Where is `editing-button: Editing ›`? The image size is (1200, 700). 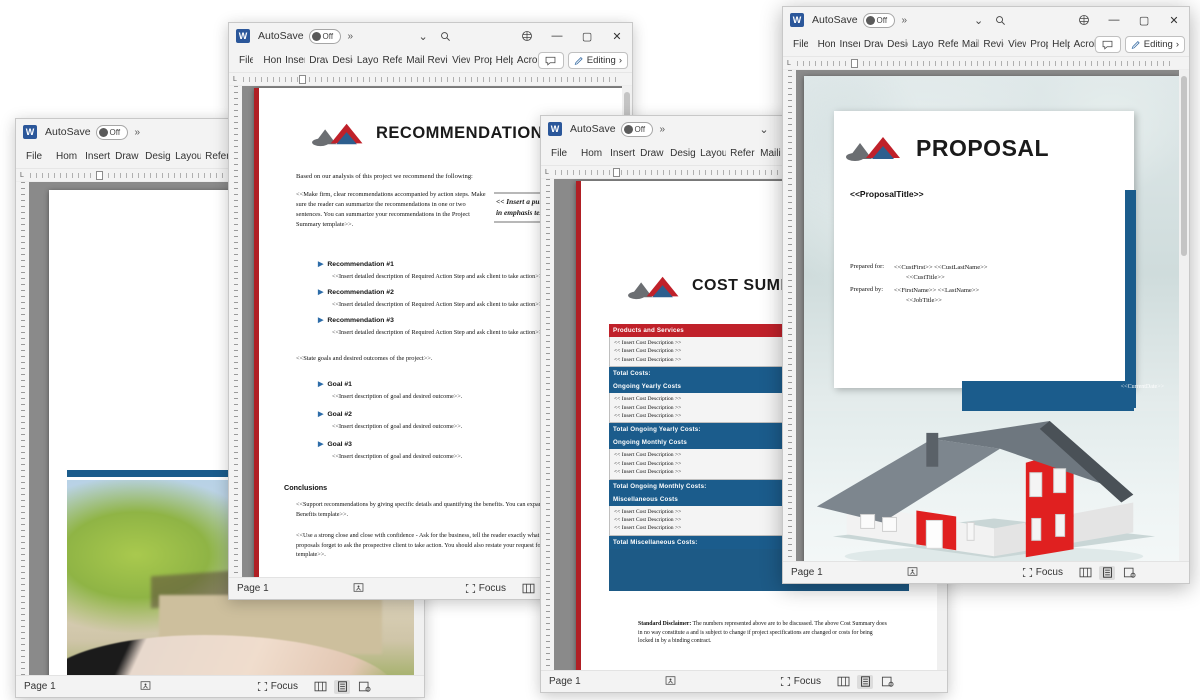
editing-button: Editing › is located at coordinates (1154, 44).